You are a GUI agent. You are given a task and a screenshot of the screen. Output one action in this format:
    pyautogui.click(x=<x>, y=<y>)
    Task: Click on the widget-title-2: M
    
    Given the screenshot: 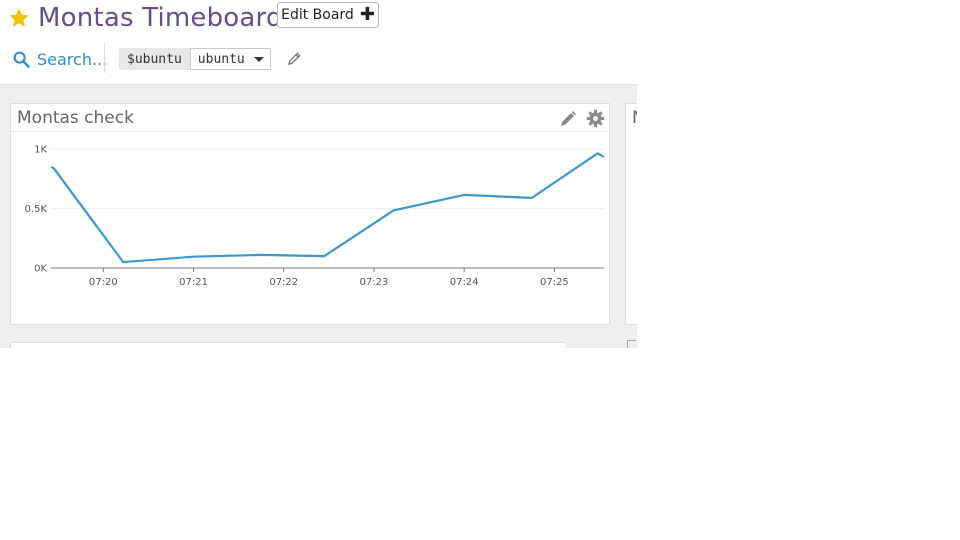 What is the action you would take?
    pyautogui.click(x=634, y=118)
    